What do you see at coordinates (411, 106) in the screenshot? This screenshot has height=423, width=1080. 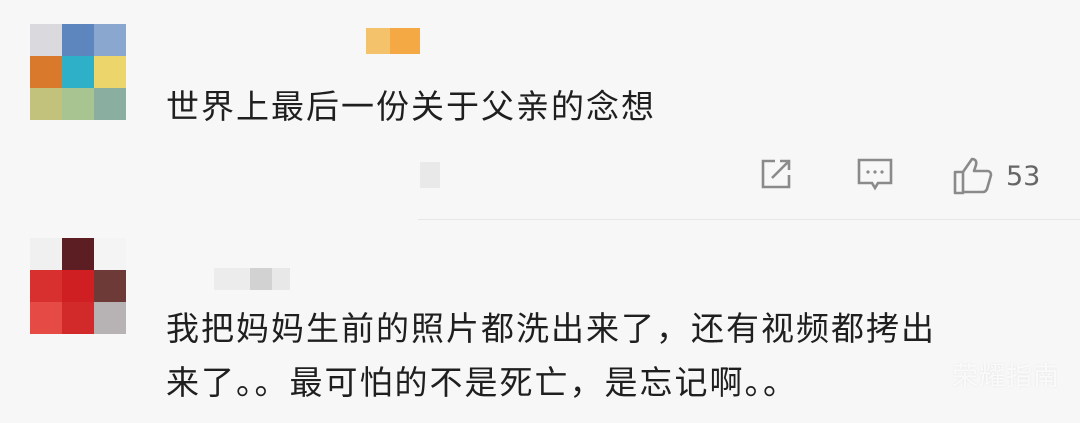 I see `comment-text: 世界上最后一份关于父亲的念想` at bounding box center [411, 106].